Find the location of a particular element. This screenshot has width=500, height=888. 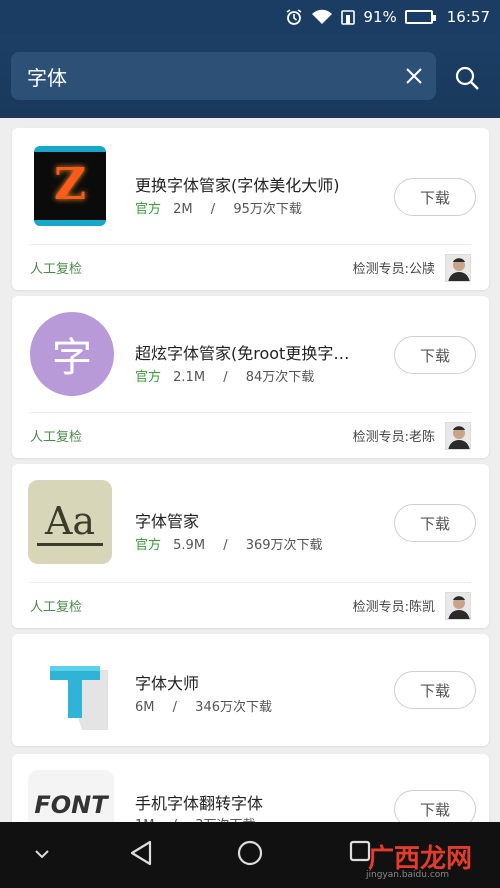

search-input: 字体 is located at coordinates (223, 76).